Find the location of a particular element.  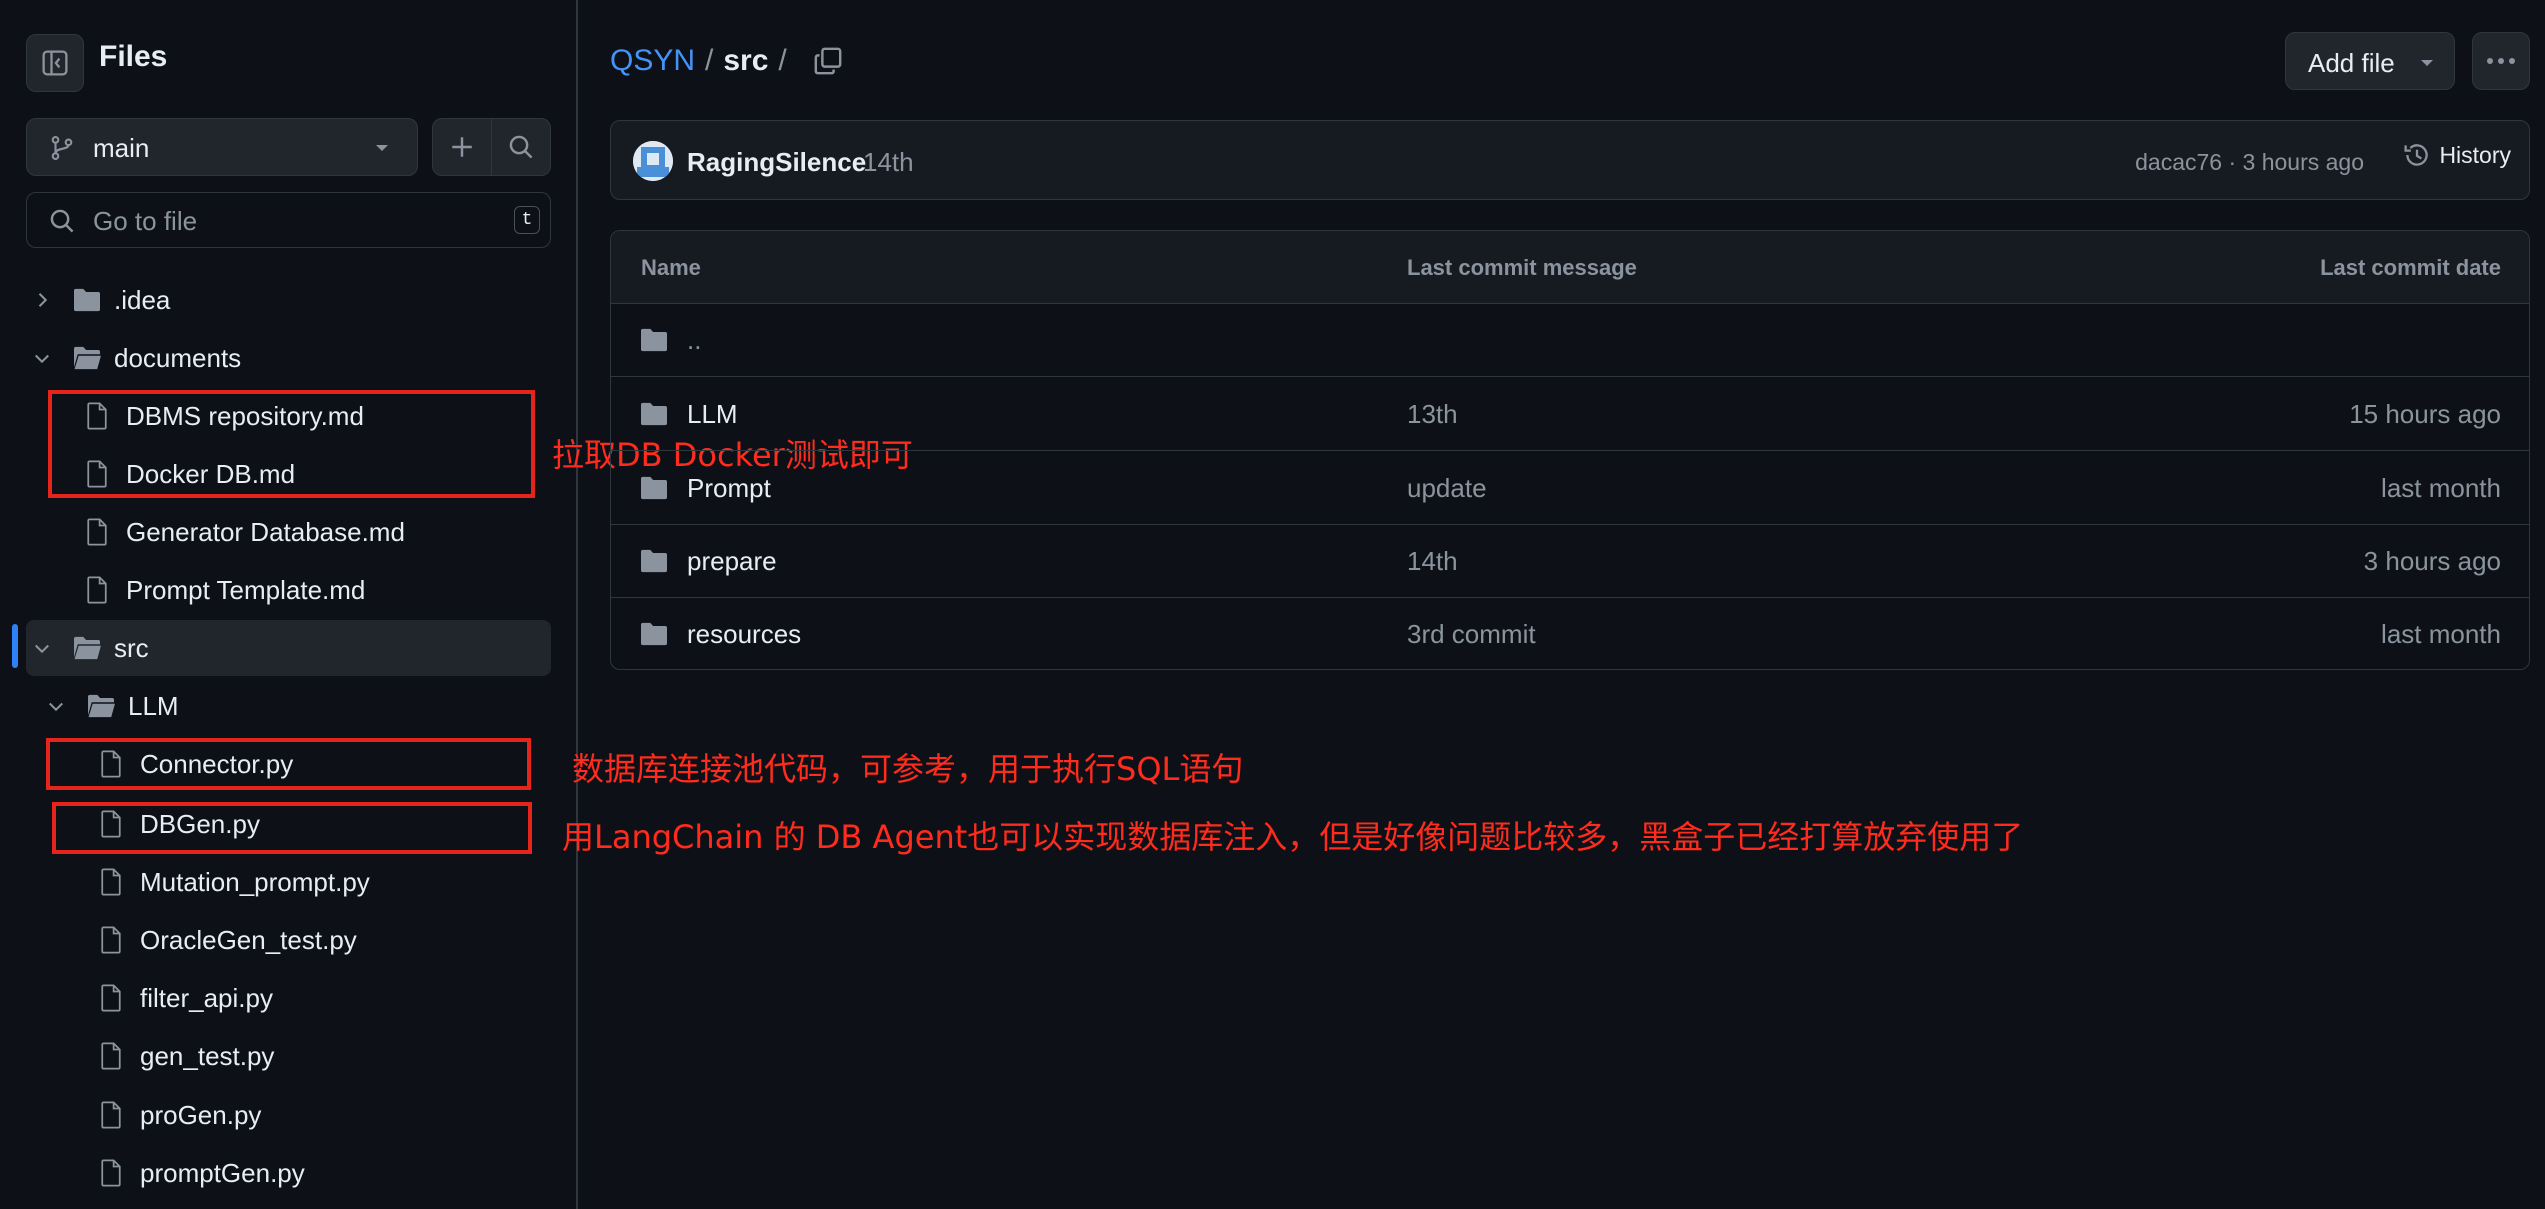

tree-item-mutation-prompt: Mutation_prompt.py is located at coordinates (288, 882).